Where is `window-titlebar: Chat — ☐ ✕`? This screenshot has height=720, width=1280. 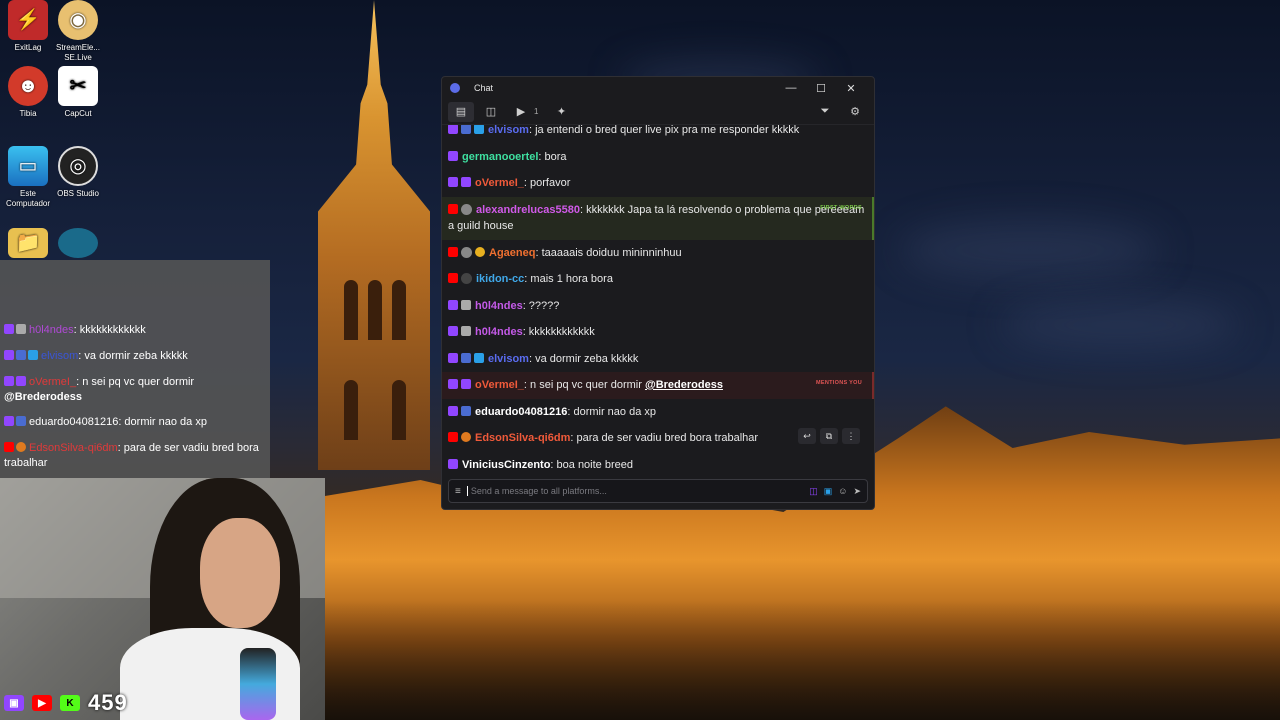 window-titlebar: Chat — ☐ ✕ is located at coordinates (658, 88).